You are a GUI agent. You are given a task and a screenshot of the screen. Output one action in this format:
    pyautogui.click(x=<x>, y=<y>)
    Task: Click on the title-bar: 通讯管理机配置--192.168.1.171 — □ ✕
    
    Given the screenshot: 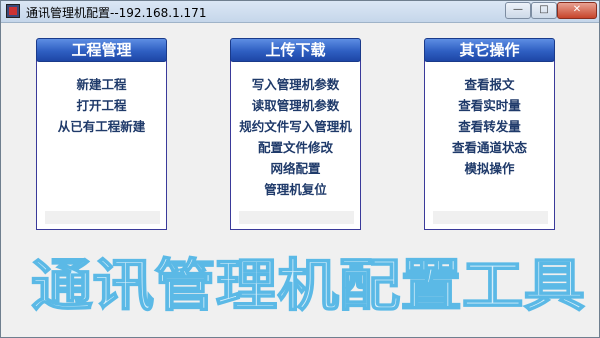 What is the action you would take?
    pyautogui.click(x=300, y=12)
    